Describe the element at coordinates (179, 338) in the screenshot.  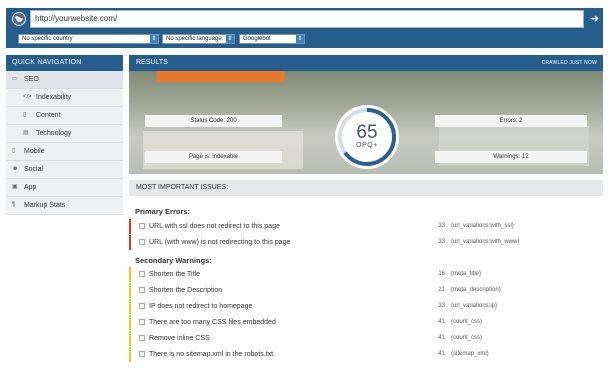
I see `issue-label: Remove inline CSS` at that location.